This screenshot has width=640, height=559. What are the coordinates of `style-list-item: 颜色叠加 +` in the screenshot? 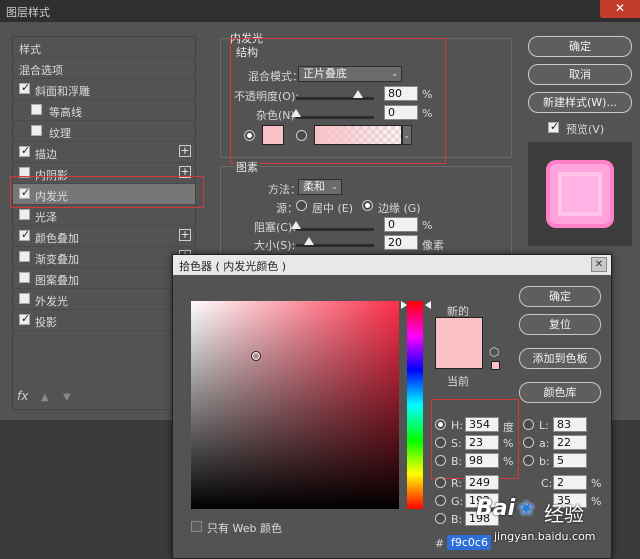 It's located at (104, 236).